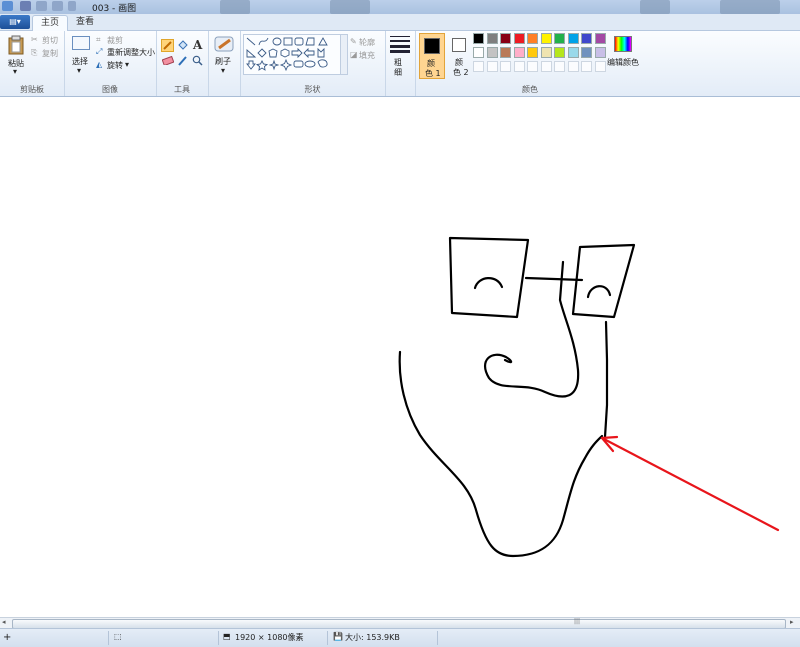 The image size is (800, 647). I want to click on size-label-line2: 细, so click(398, 72).